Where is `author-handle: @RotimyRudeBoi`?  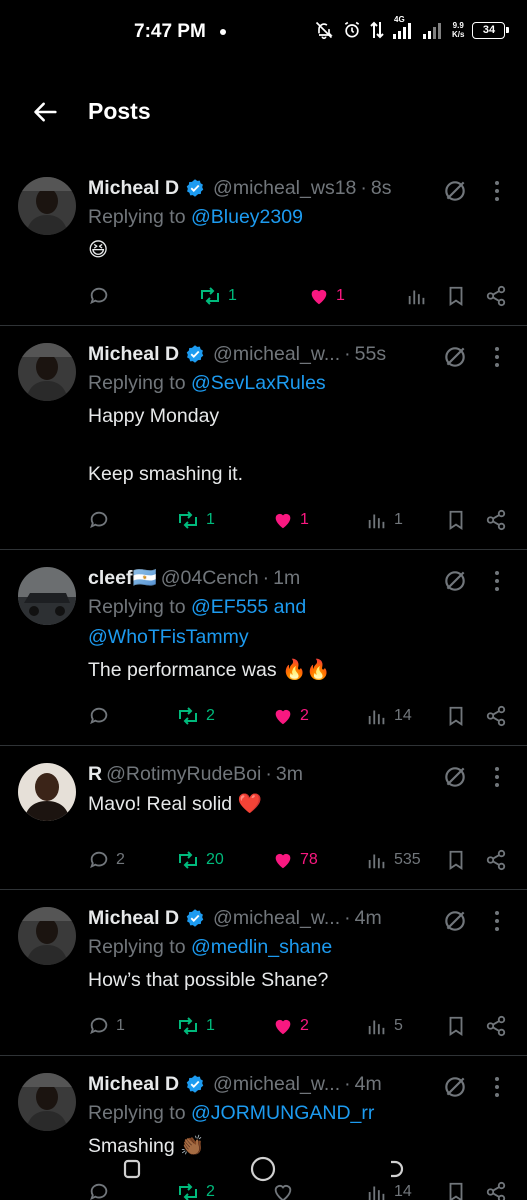
author-handle: @RotimyRudeBoi is located at coordinates (183, 774).